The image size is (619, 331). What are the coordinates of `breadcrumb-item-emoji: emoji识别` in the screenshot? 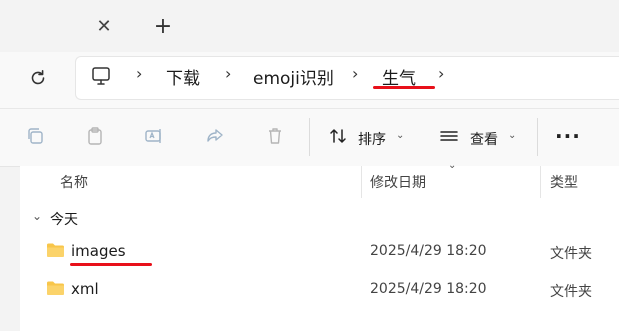 It's located at (293, 76).